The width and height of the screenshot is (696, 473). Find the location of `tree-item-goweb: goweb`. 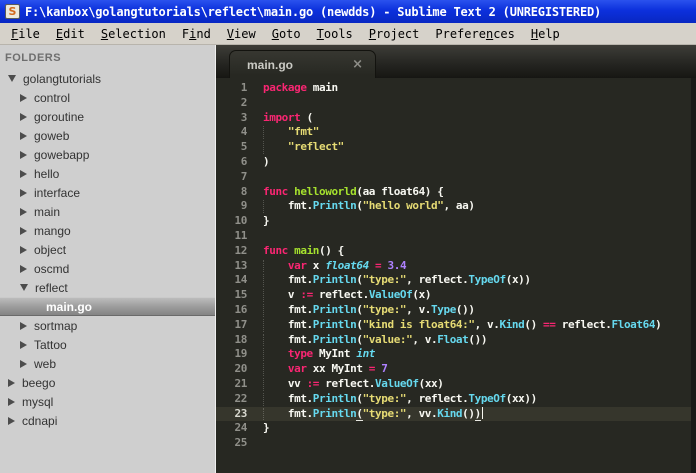

tree-item-goweb: goweb is located at coordinates (107, 135).